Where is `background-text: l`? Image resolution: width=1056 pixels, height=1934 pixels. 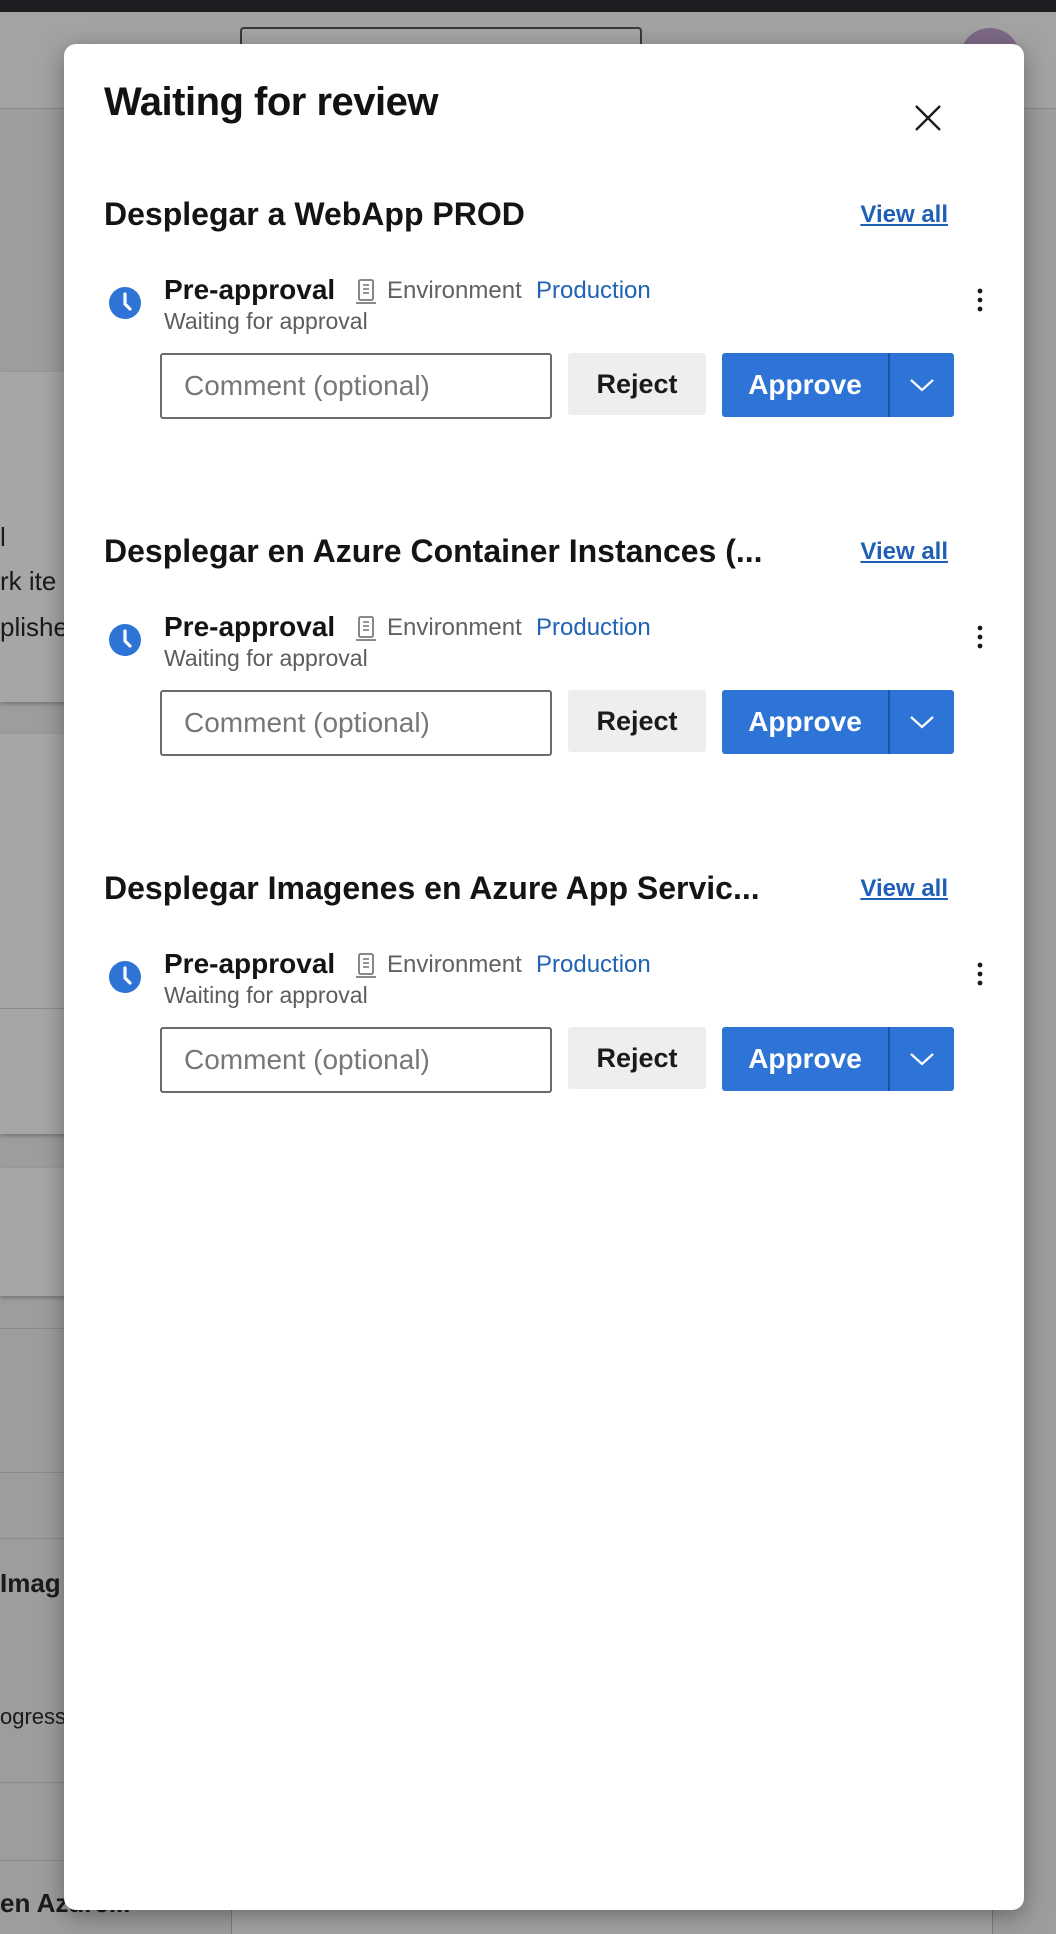 background-text: l is located at coordinates (3, 537).